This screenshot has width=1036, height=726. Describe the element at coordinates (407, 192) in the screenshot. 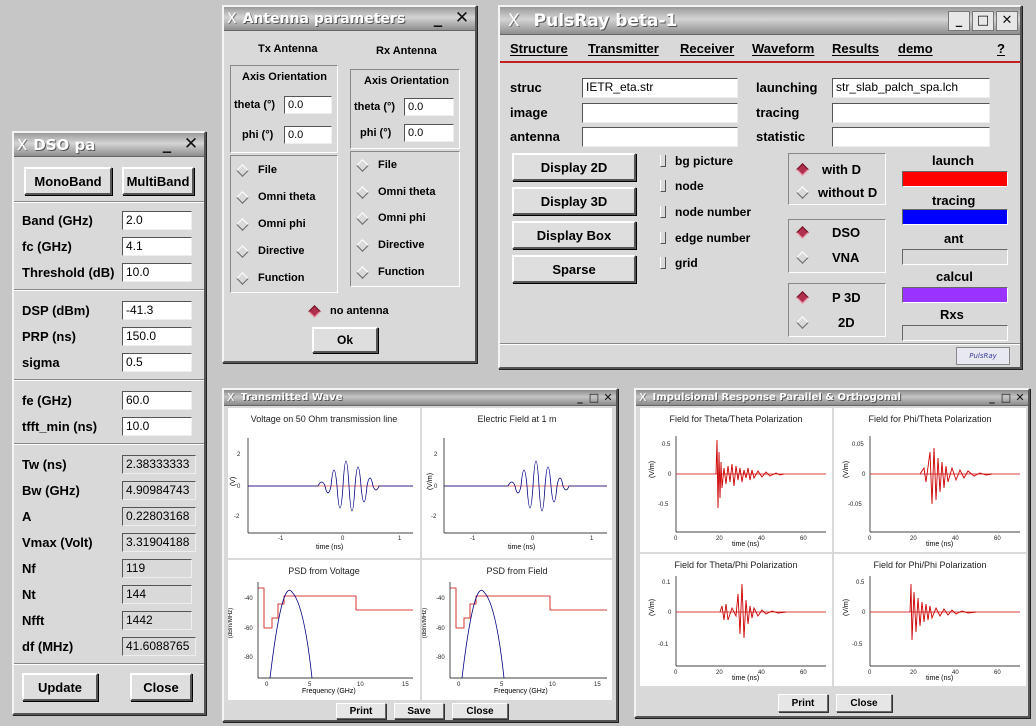

I see `rx-omni-theta-label: Omni theta` at that location.